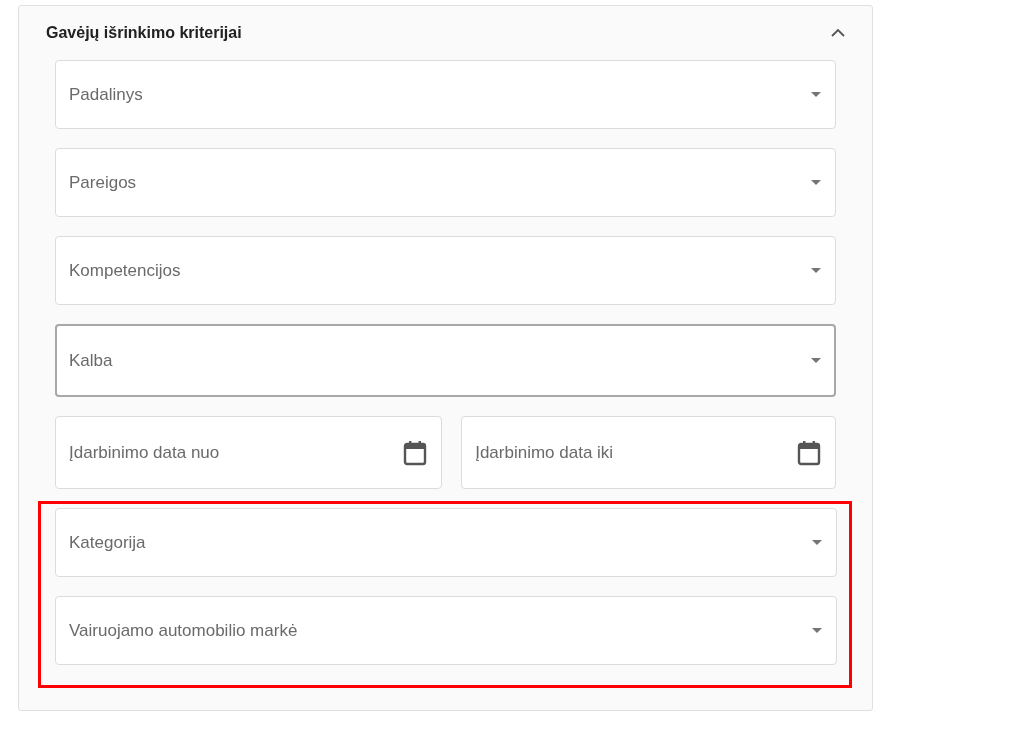 Image resolution: width=1035 pixels, height=732 pixels. Describe the element at coordinates (249, 452) in the screenshot. I see `date-field: Įdarbinimo data nuo` at that location.